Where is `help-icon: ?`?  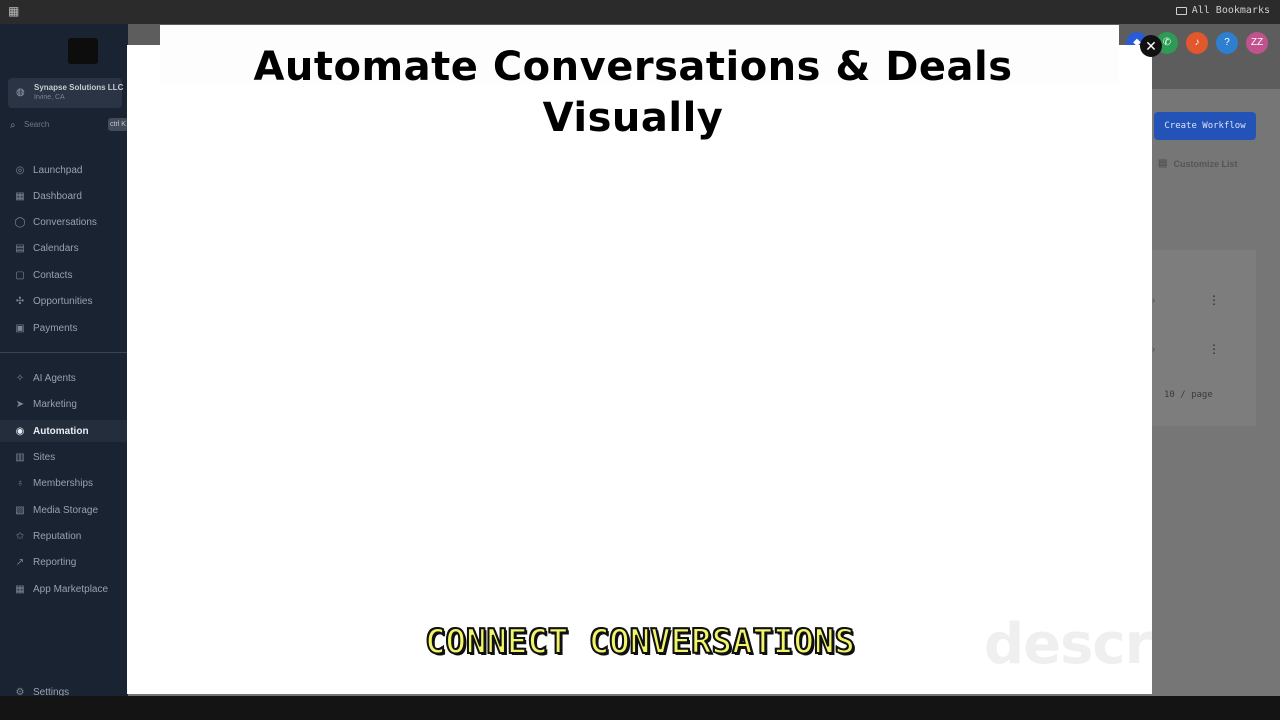 help-icon: ? is located at coordinates (1227, 43).